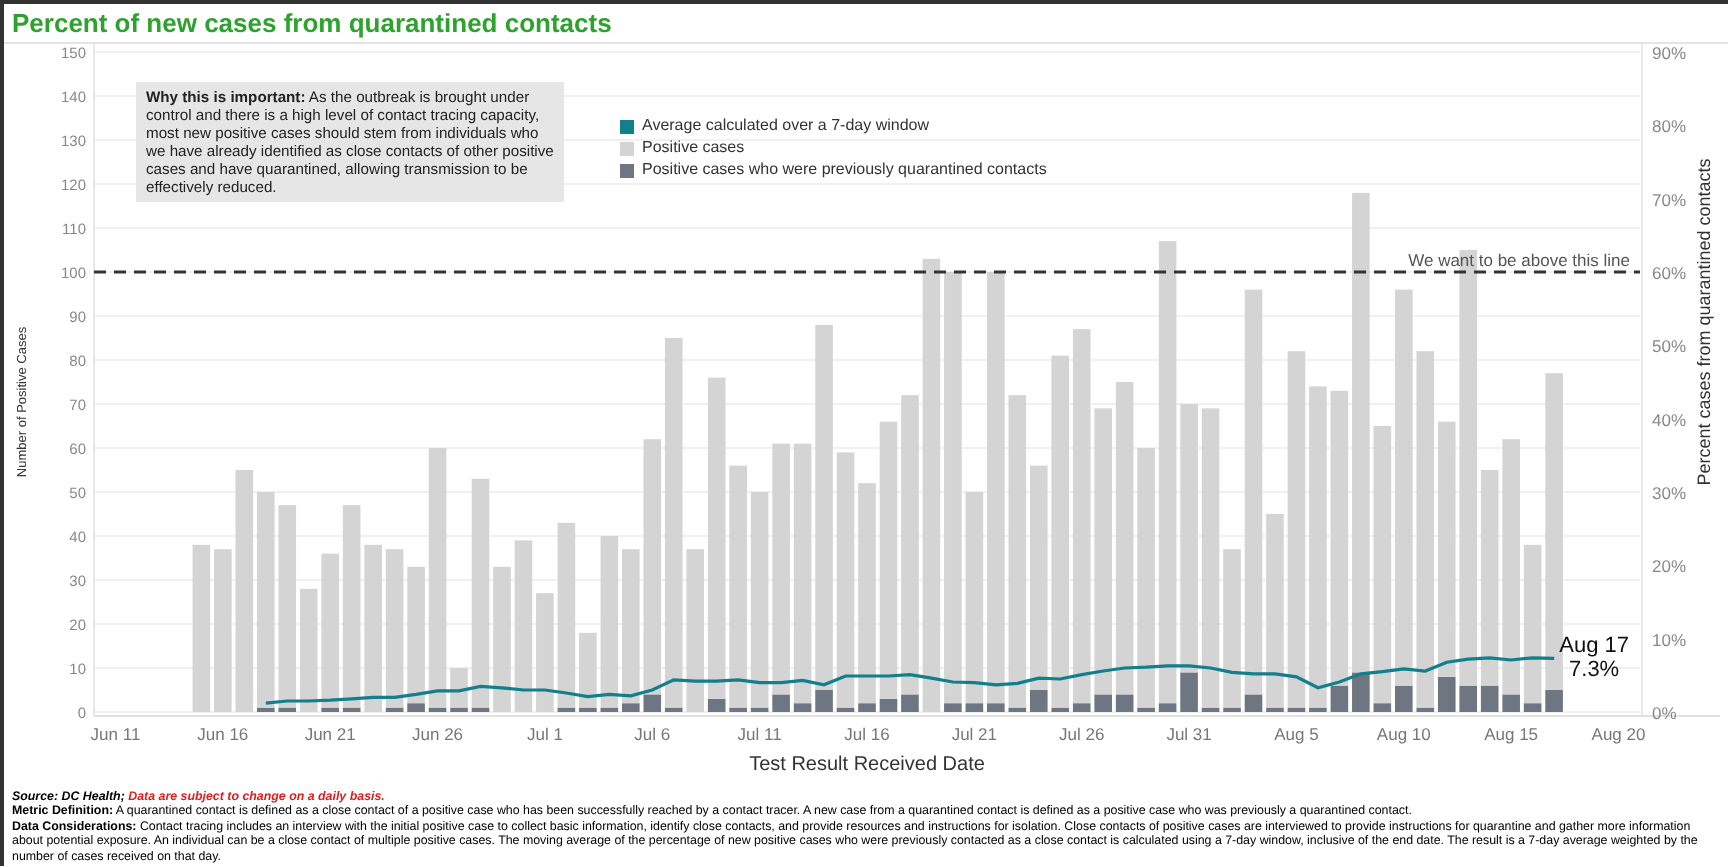 The width and height of the screenshot is (1728, 866). I want to click on axis-tick-label: 50%, so click(1669, 346).